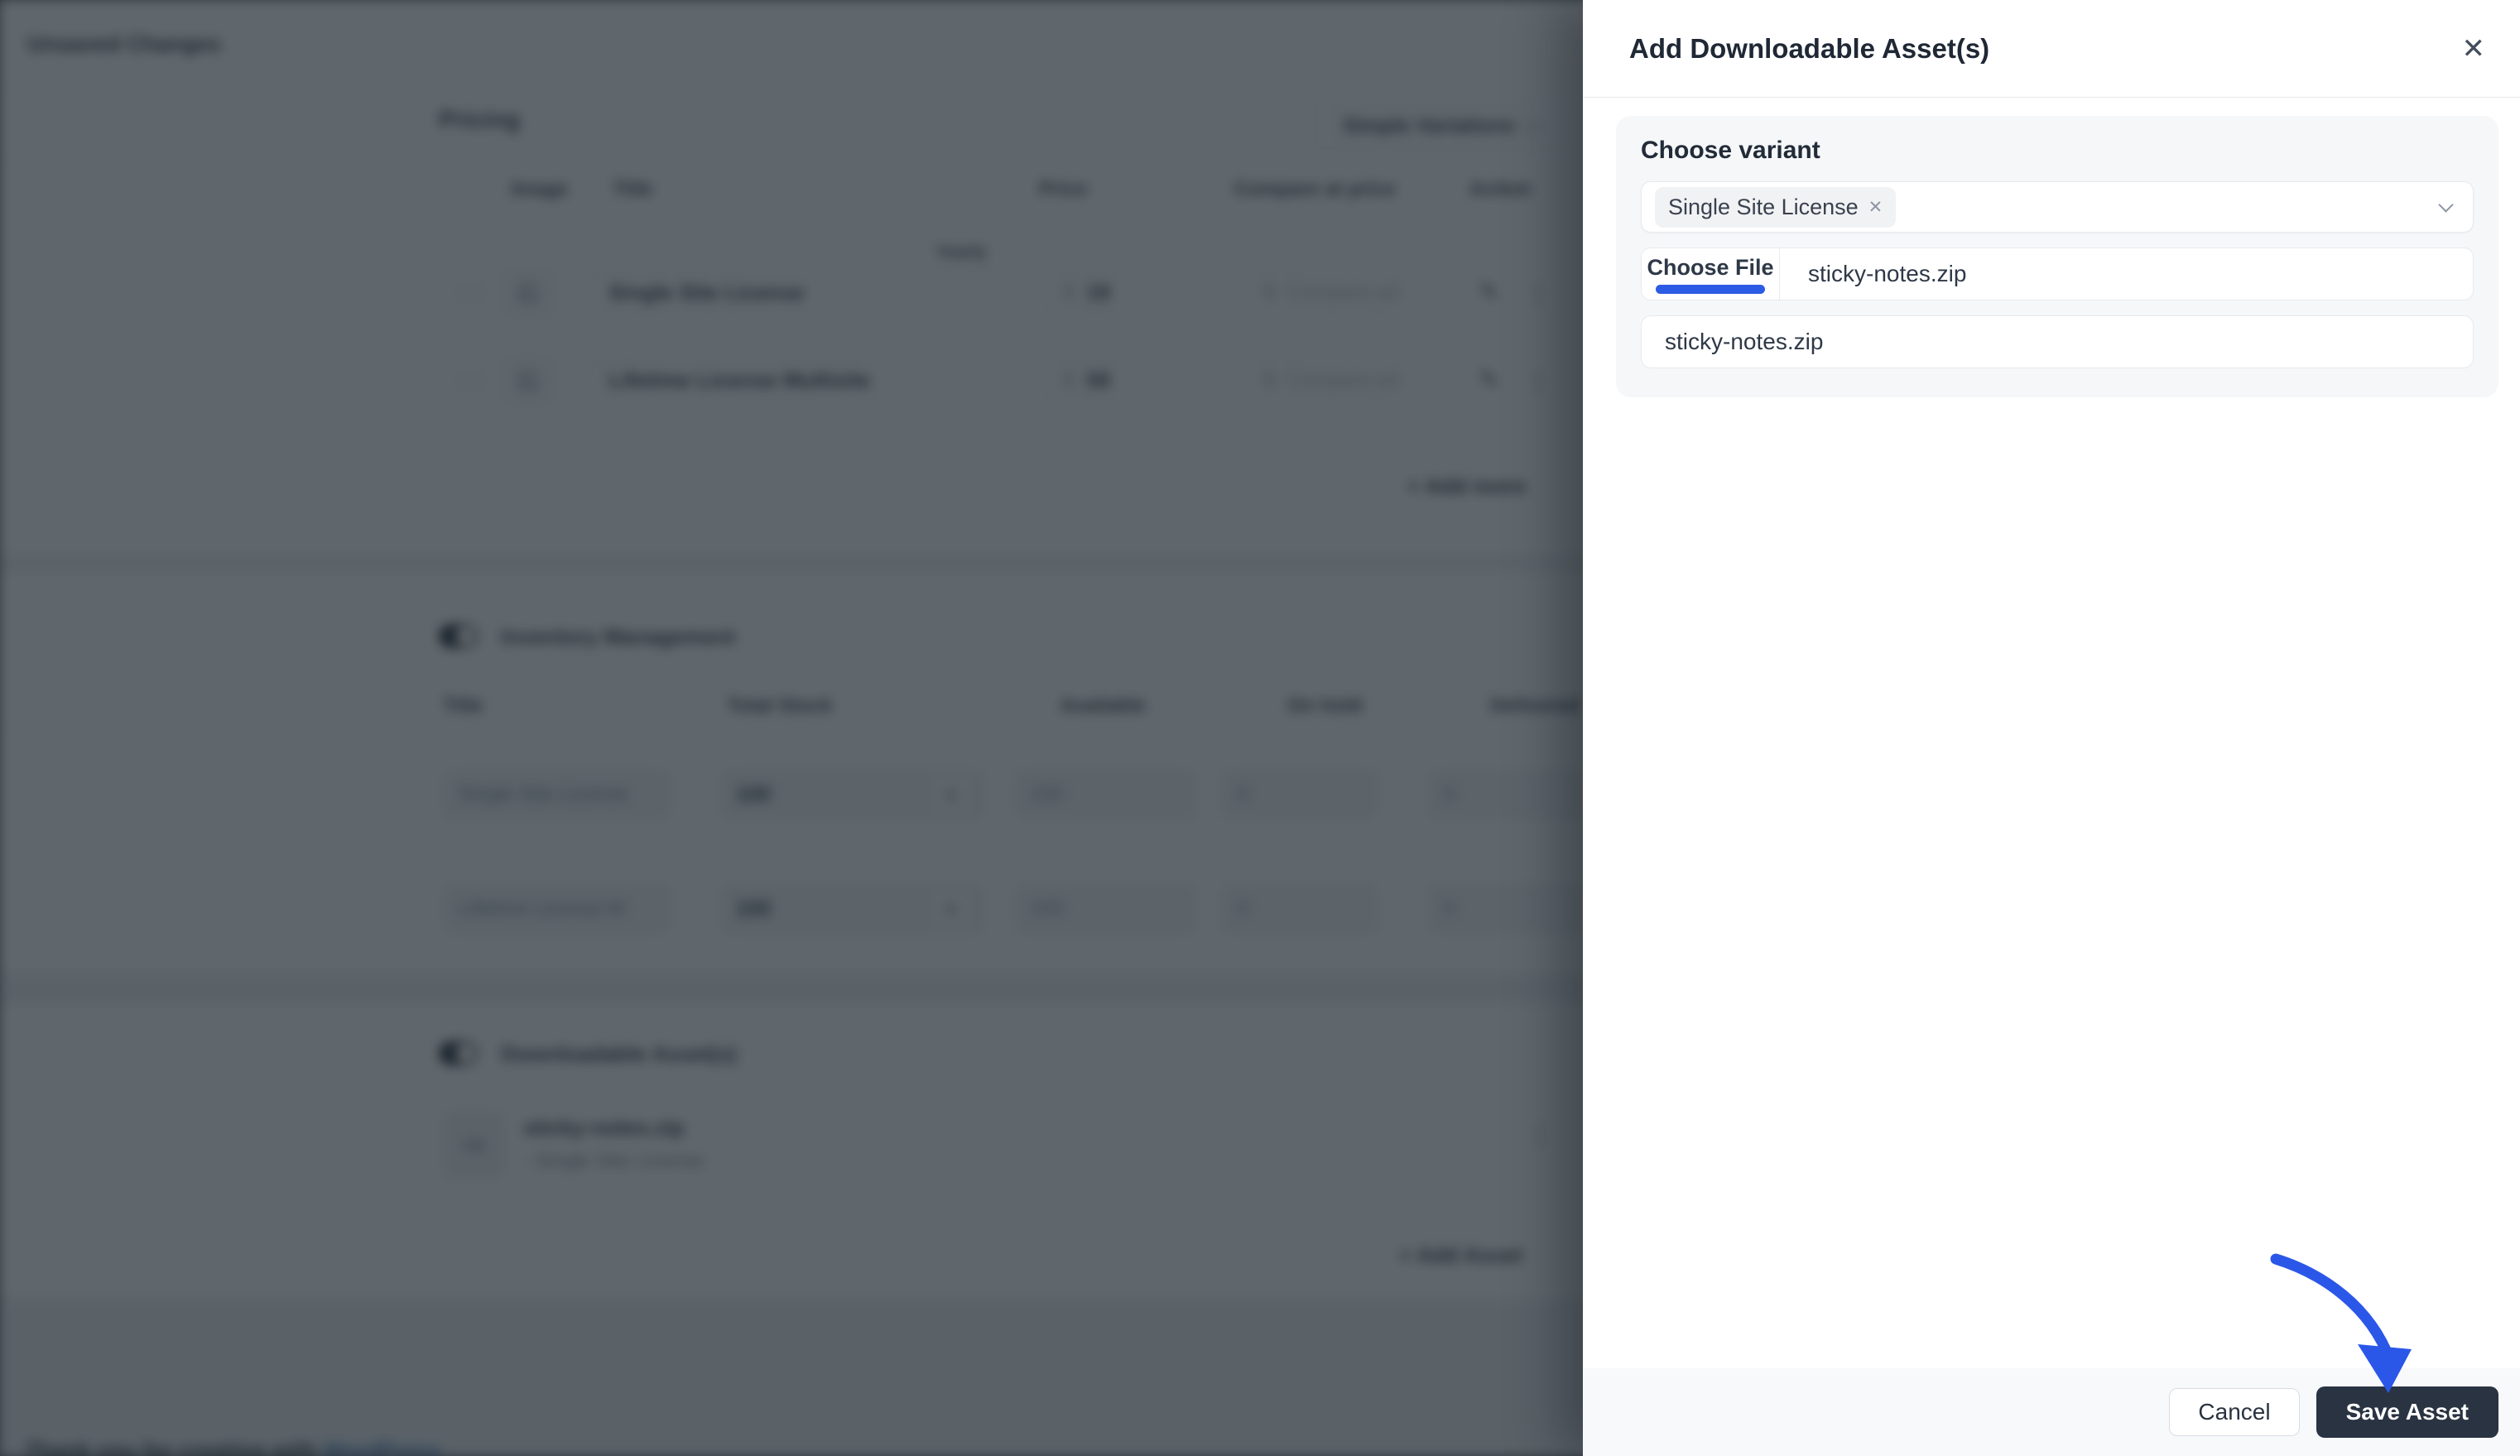  What do you see at coordinates (2446, 204) in the screenshot?
I see `chevron-down-icon` at bounding box center [2446, 204].